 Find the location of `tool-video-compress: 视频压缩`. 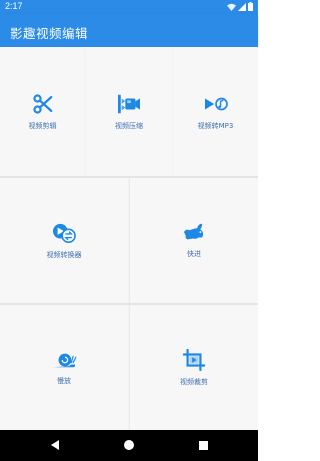

tool-video-compress: 视频压缩 is located at coordinates (129, 111).